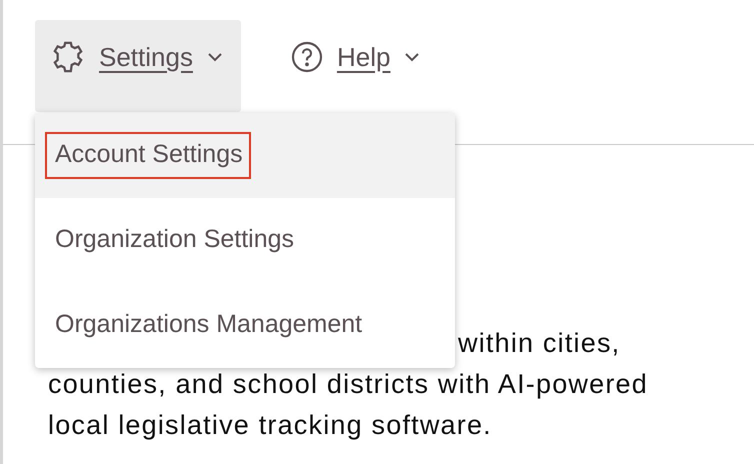 The image size is (754, 464). Describe the element at coordinates (356, 66) in the screenshot. I see `help-menu-button: Help` at that location.